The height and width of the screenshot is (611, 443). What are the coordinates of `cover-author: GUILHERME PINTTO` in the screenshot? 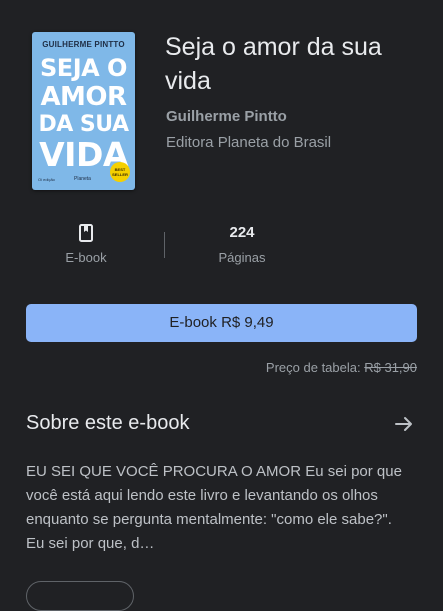 It's located at (83, 44).